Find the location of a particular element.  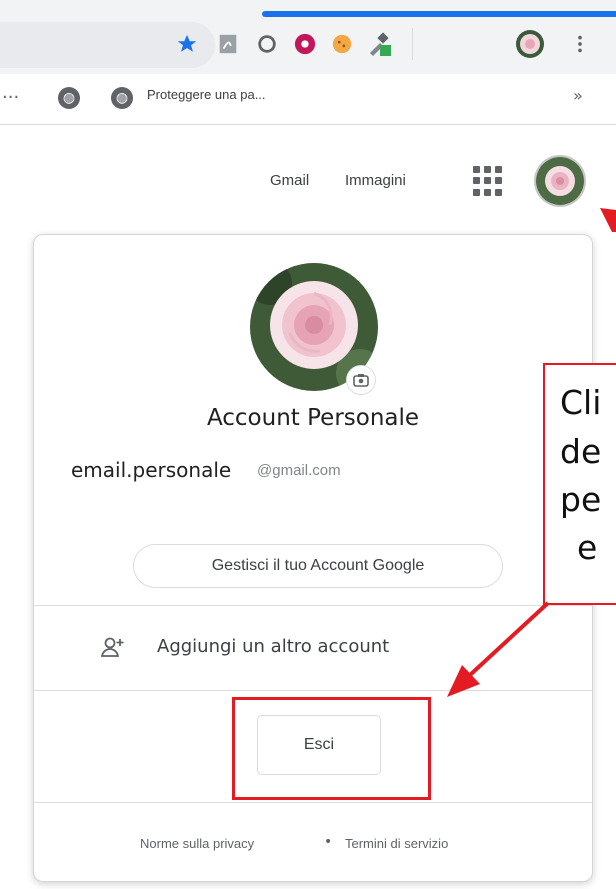

arrow-to-avatar is located at coordinates (608, 220).